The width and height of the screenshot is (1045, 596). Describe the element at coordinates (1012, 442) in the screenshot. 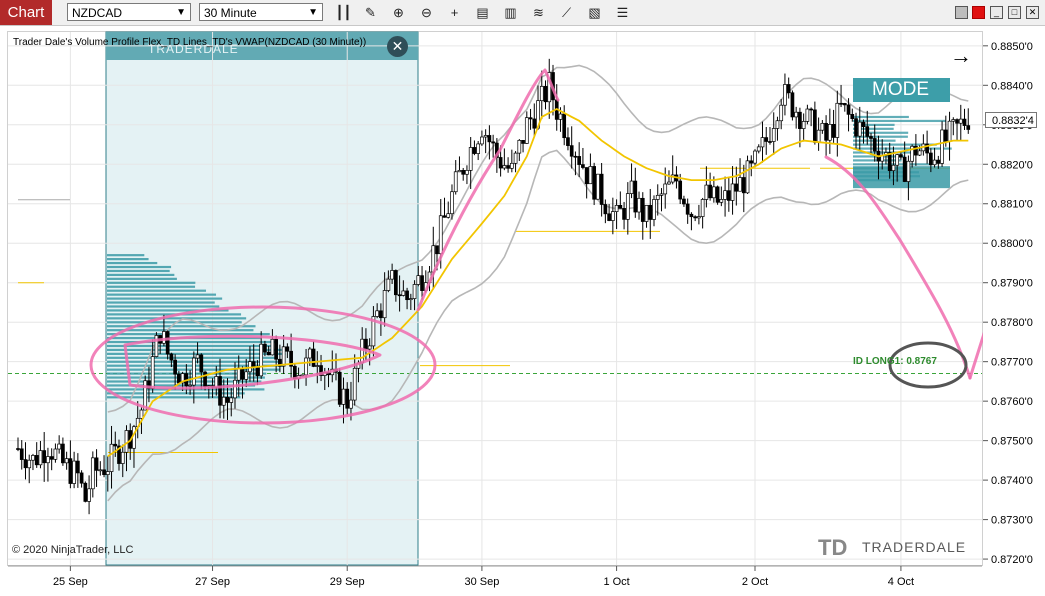

I see `price-tick-label: 0.8750'0` at that location.